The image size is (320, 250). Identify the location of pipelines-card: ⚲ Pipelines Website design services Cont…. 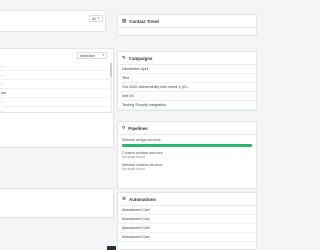
(187, 155).